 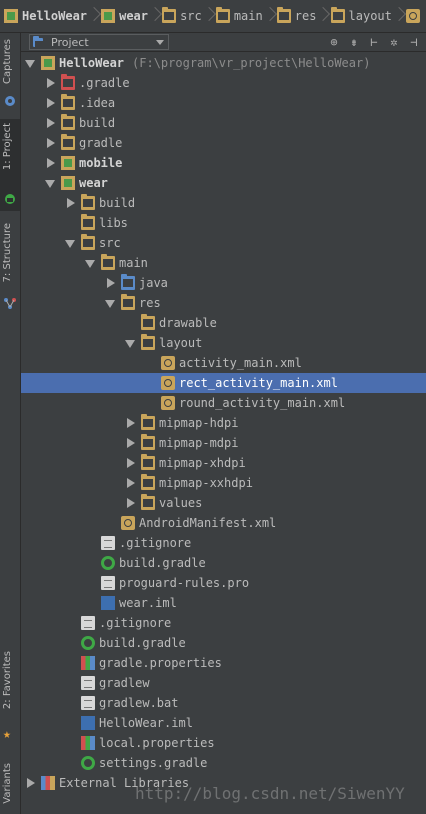 I want to click on tree-row: res, so click(x=223, y=303).